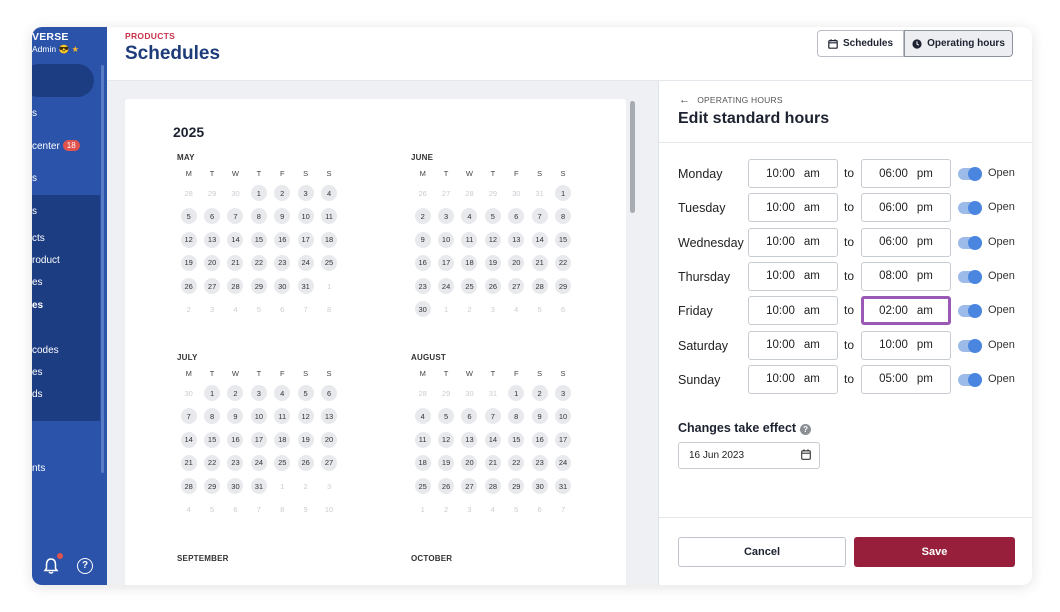 The width and height of the screenshot is (1060, 612). Describe the element at coordinates (516, 216) in the screenshot. I see `calendar-day: 6` at that location.